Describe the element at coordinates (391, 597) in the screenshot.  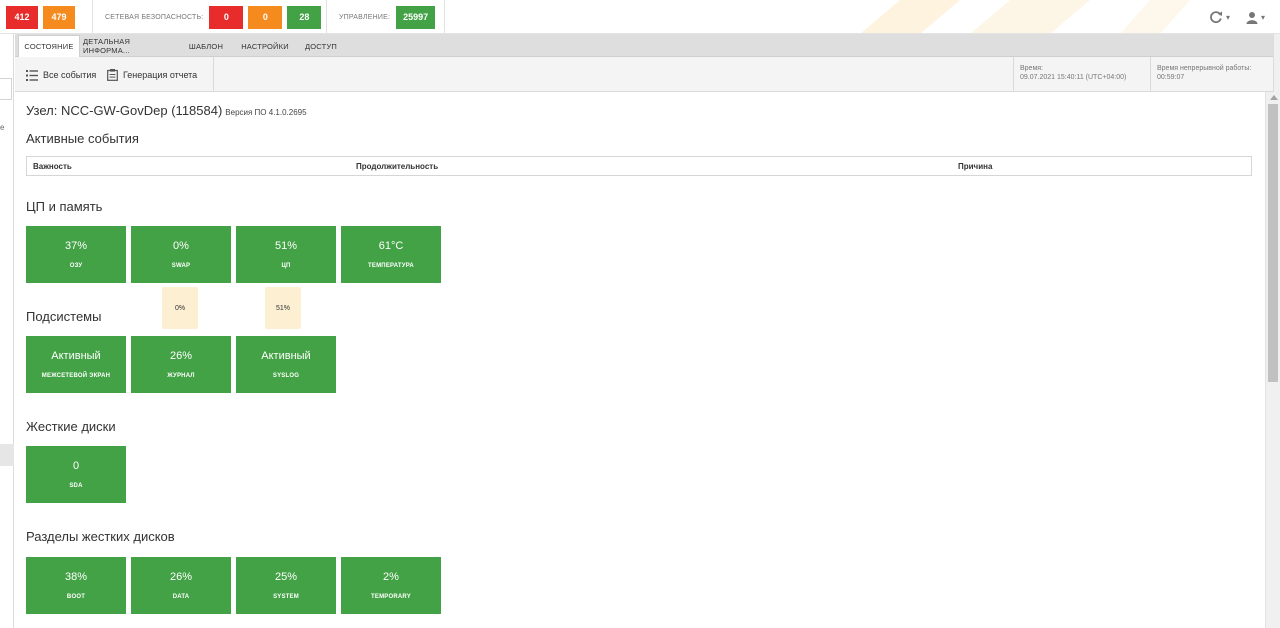
I see `tile-label: TEMPORARY` at that location.